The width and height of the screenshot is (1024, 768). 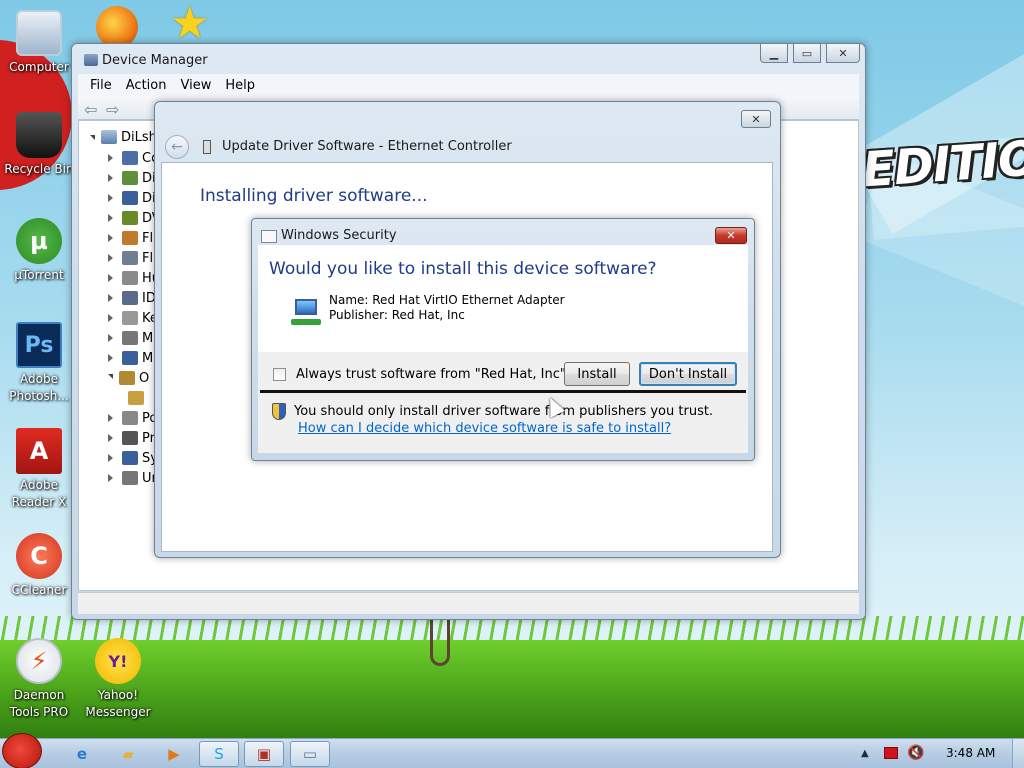 I want to click on maximize-button: ▭, so click(x=807, y=53).